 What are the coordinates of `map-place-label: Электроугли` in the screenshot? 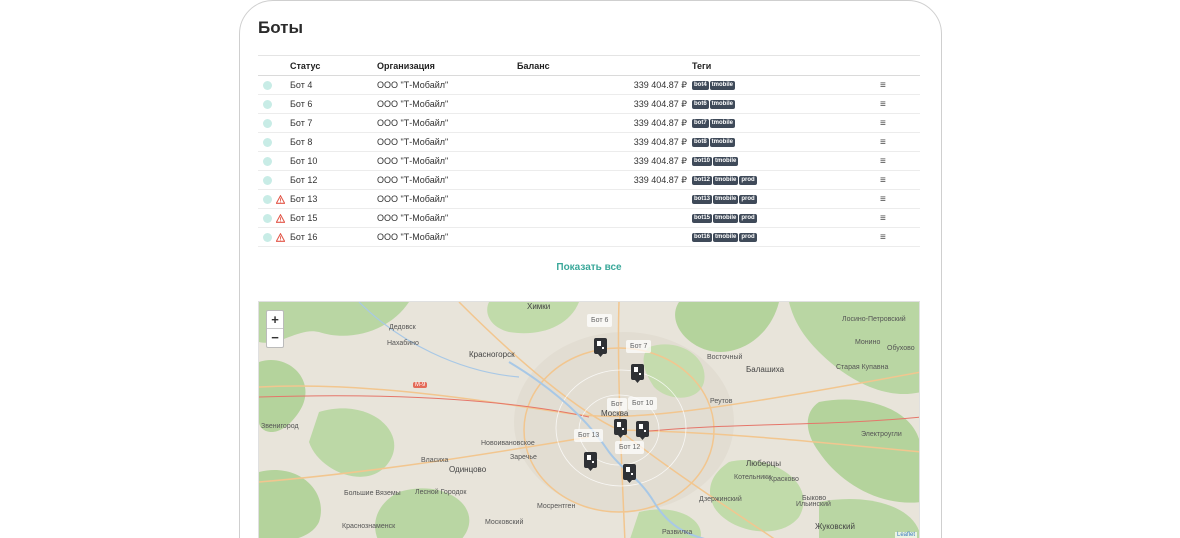 It's located at (881, 434).